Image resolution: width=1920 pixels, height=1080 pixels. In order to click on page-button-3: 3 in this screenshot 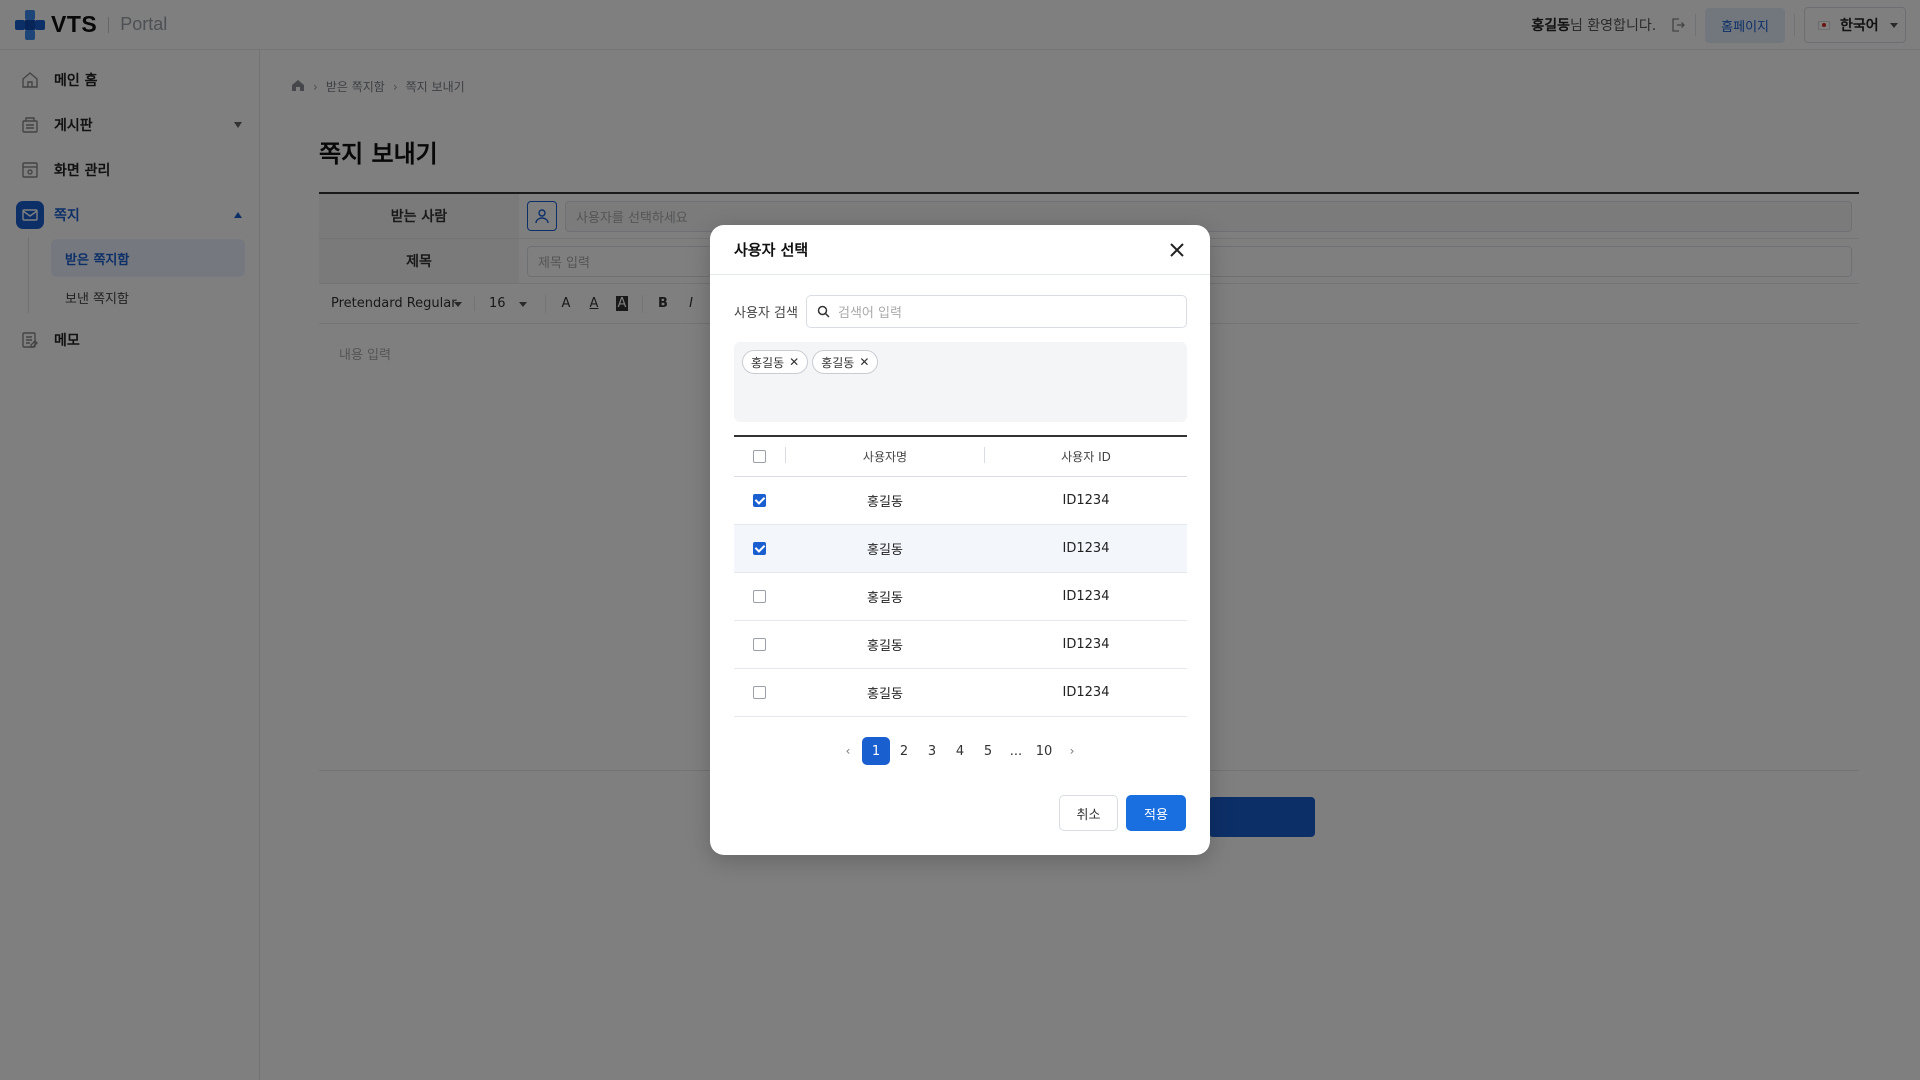, I will do `click(932, 751)`.